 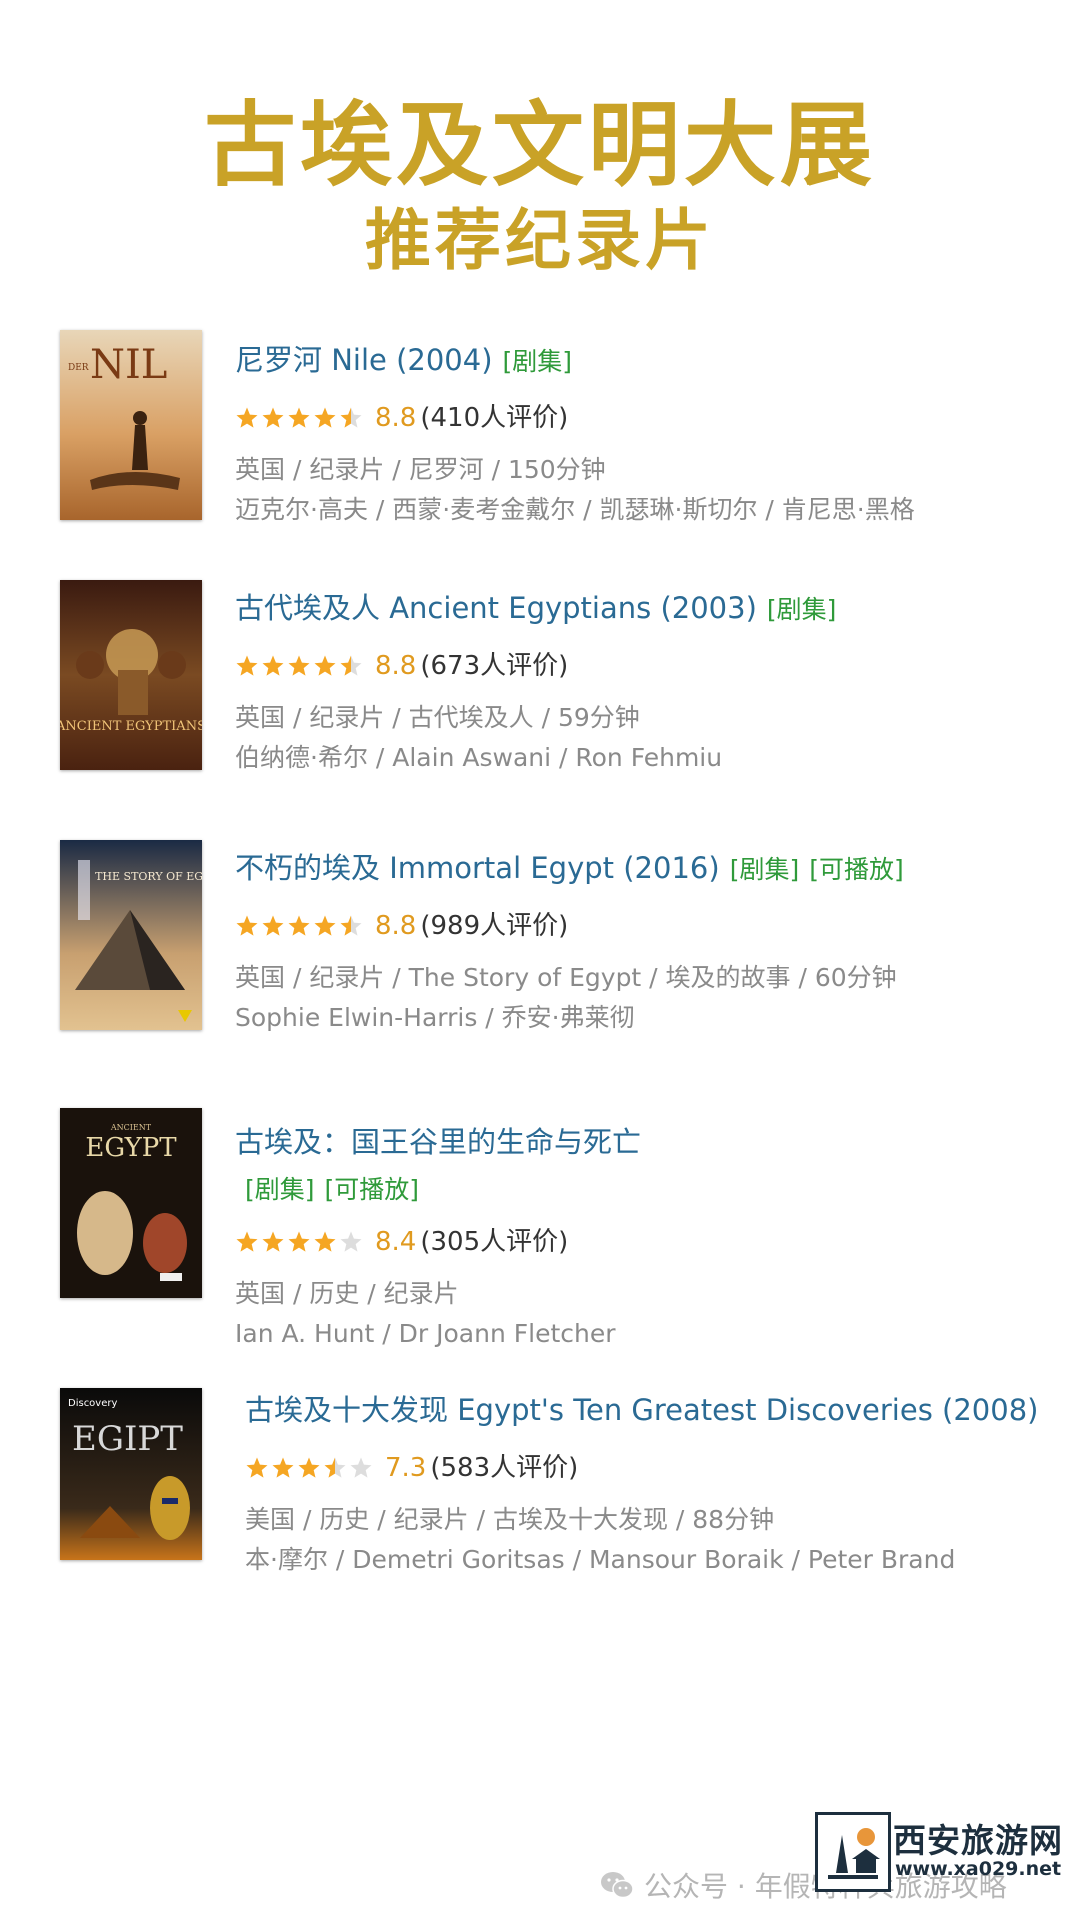 What do you see at coordinates (396, 1242) in the screenshot?
I see `rating-score: 8.4` at bounding box center [396, 1242].